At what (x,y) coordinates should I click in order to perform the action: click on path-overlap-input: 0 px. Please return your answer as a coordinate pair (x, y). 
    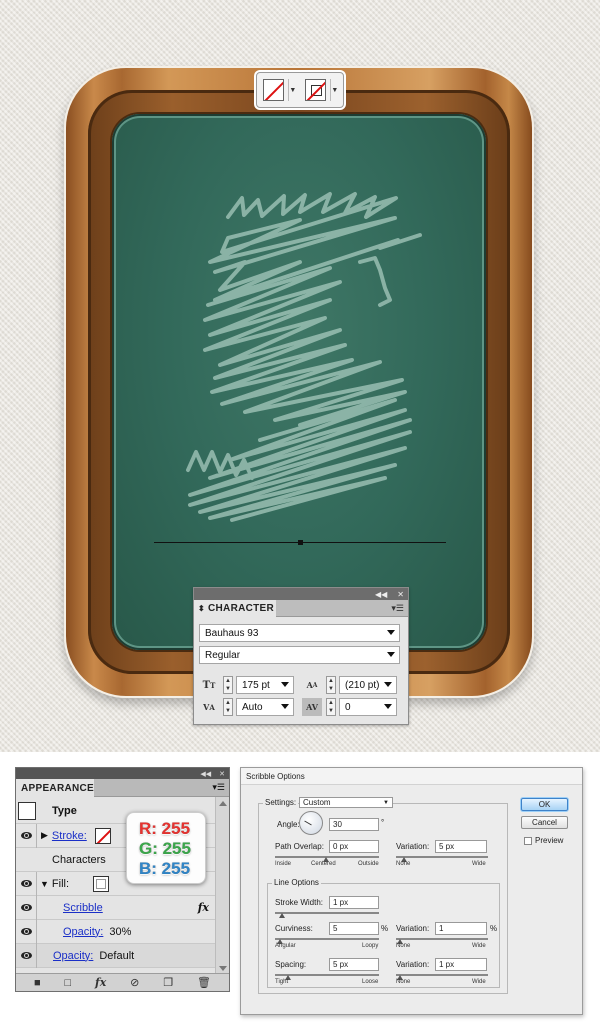
    Looking at the image, I should click on (354, 846).